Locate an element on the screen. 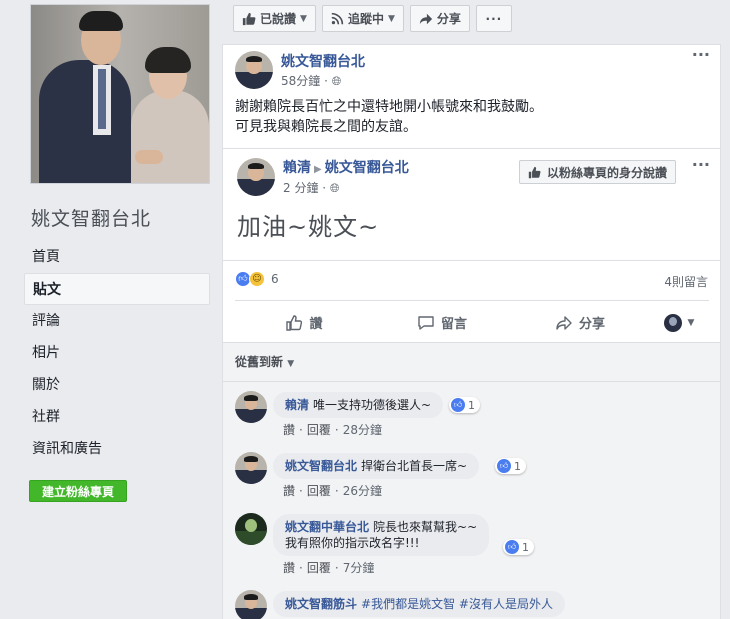 The height and width of the screenshot is (619, 730). rss-icon is located at coordinates (337, 18).